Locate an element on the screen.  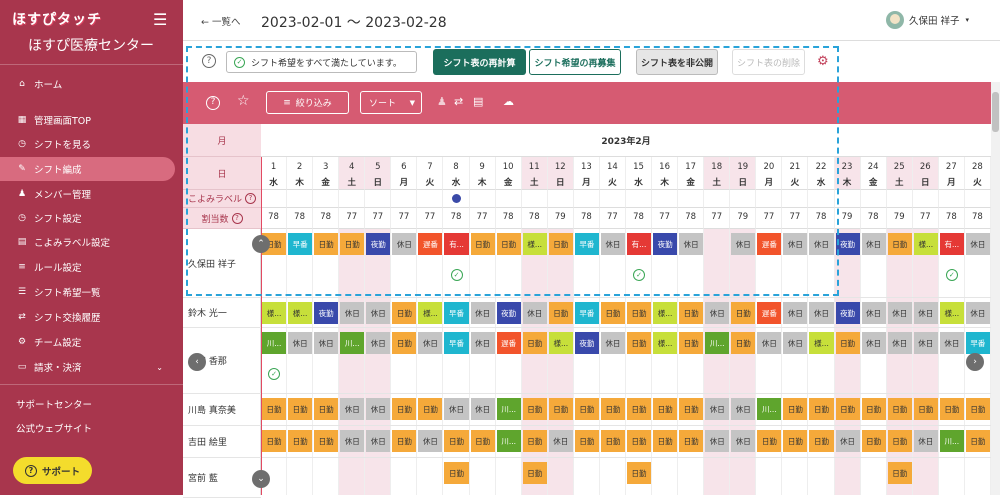
day-column-header: 26 日 is located at coordinates (925, 173).